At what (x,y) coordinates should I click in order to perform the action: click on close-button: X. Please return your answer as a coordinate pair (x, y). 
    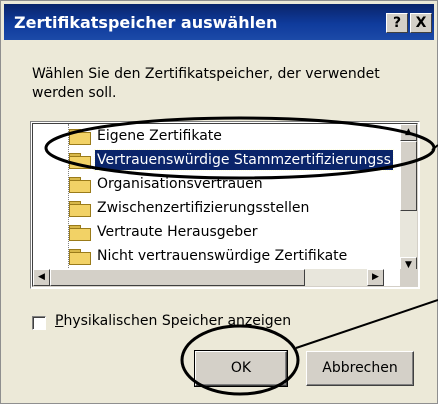
    Looking at the image, I should click on (421, 23).